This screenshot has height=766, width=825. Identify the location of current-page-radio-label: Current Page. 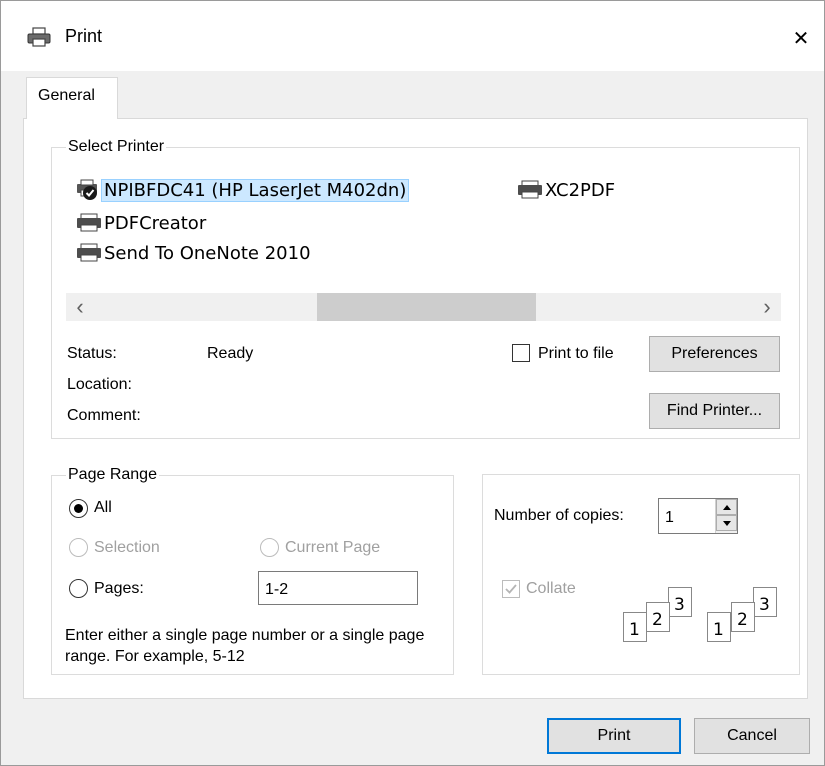
(332, 548).